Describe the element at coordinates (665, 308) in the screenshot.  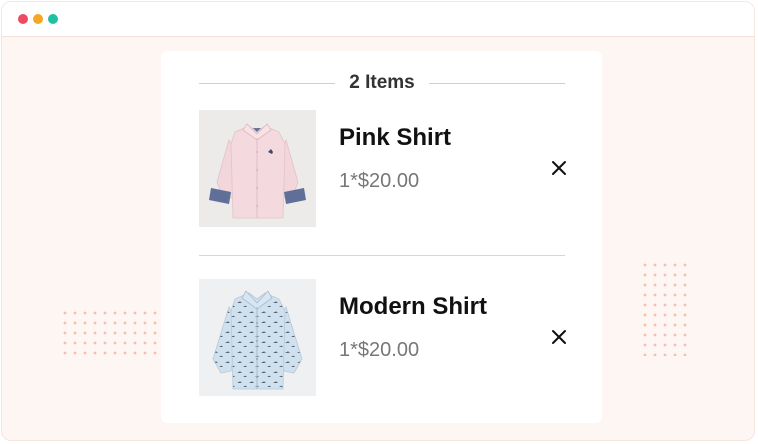
I see `decorative-dot-grid-right` at that location.